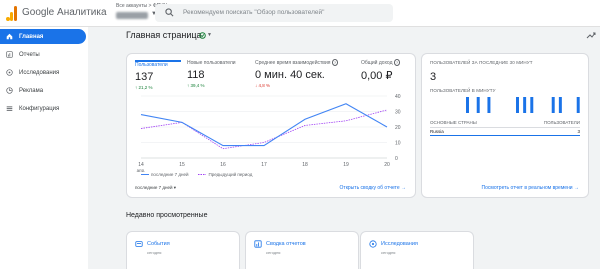  What do you see at coordinates (437, 131) in the screenshot?
I see `country-cell: Russia` at bounding box center [437, 131].